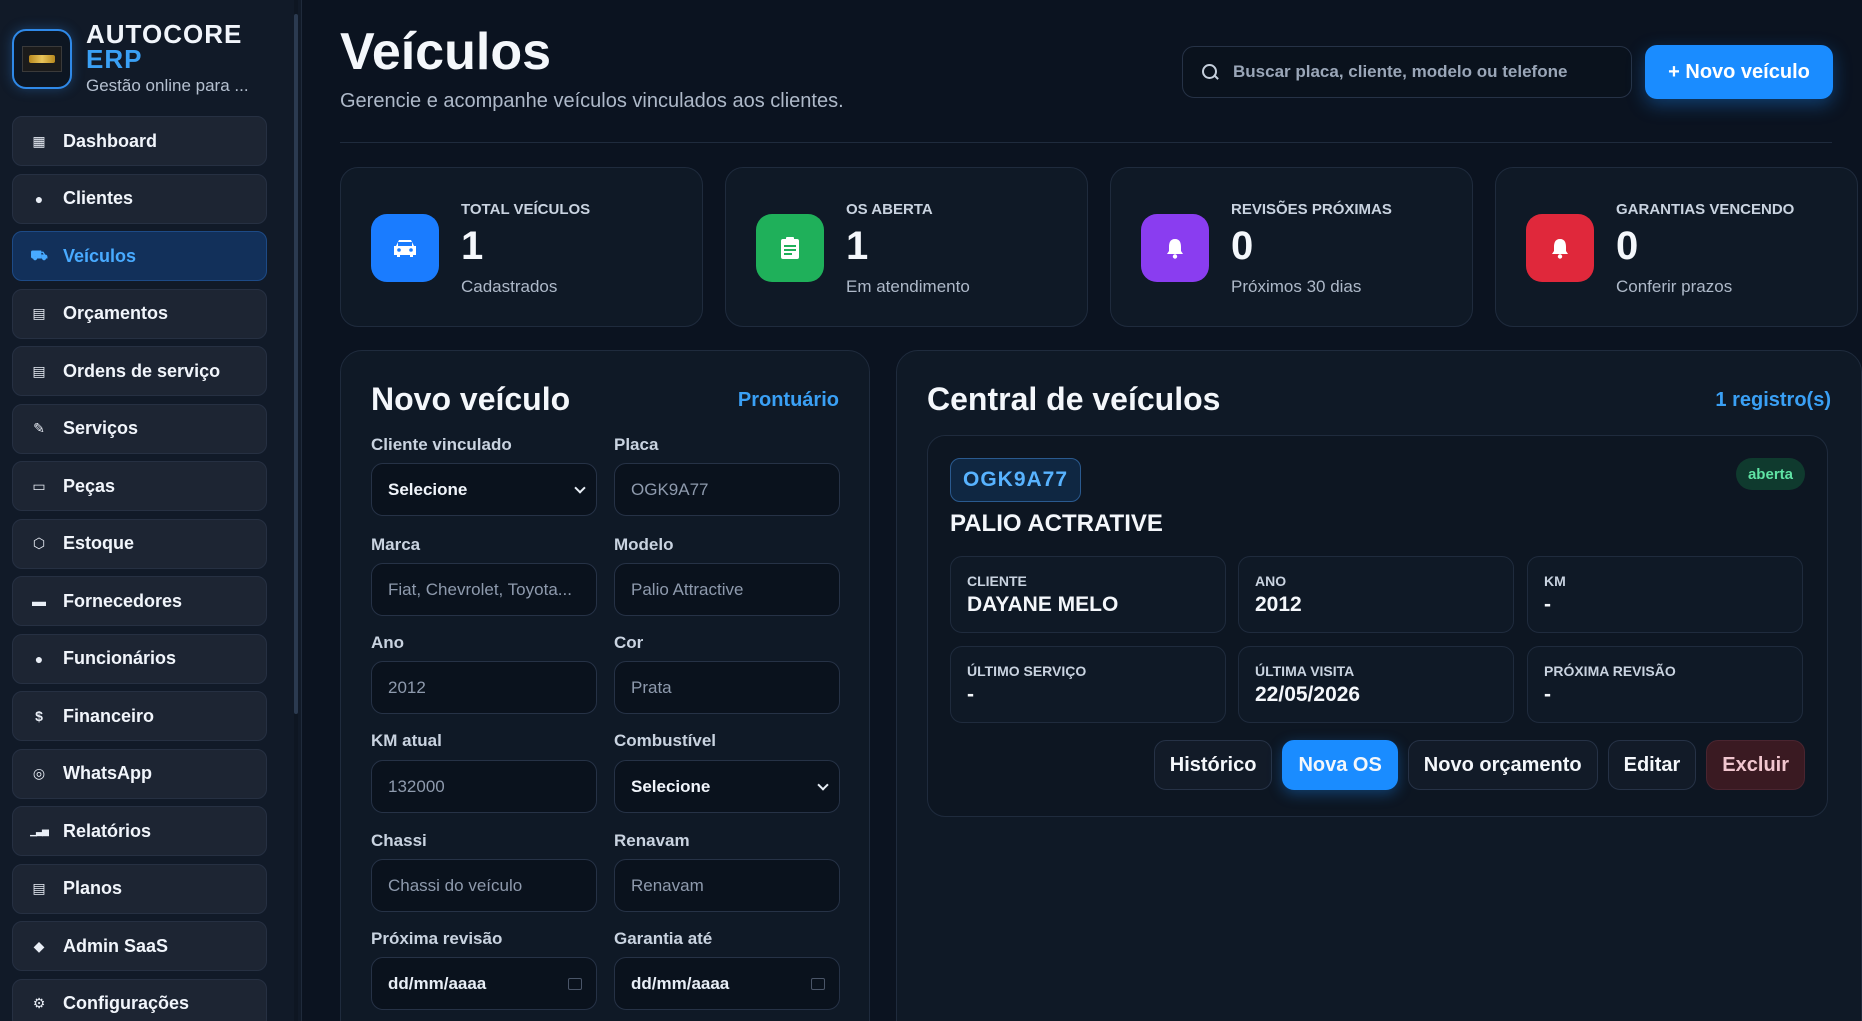 Image resolution: width=1862 pixels, height=1021 pixels. What do you see at coordinates (1665, 684) in the screenshot?
I see `info-proxima-revisao: PRÓXIMA REVISÃO -` at bounding box center [1665, 684].